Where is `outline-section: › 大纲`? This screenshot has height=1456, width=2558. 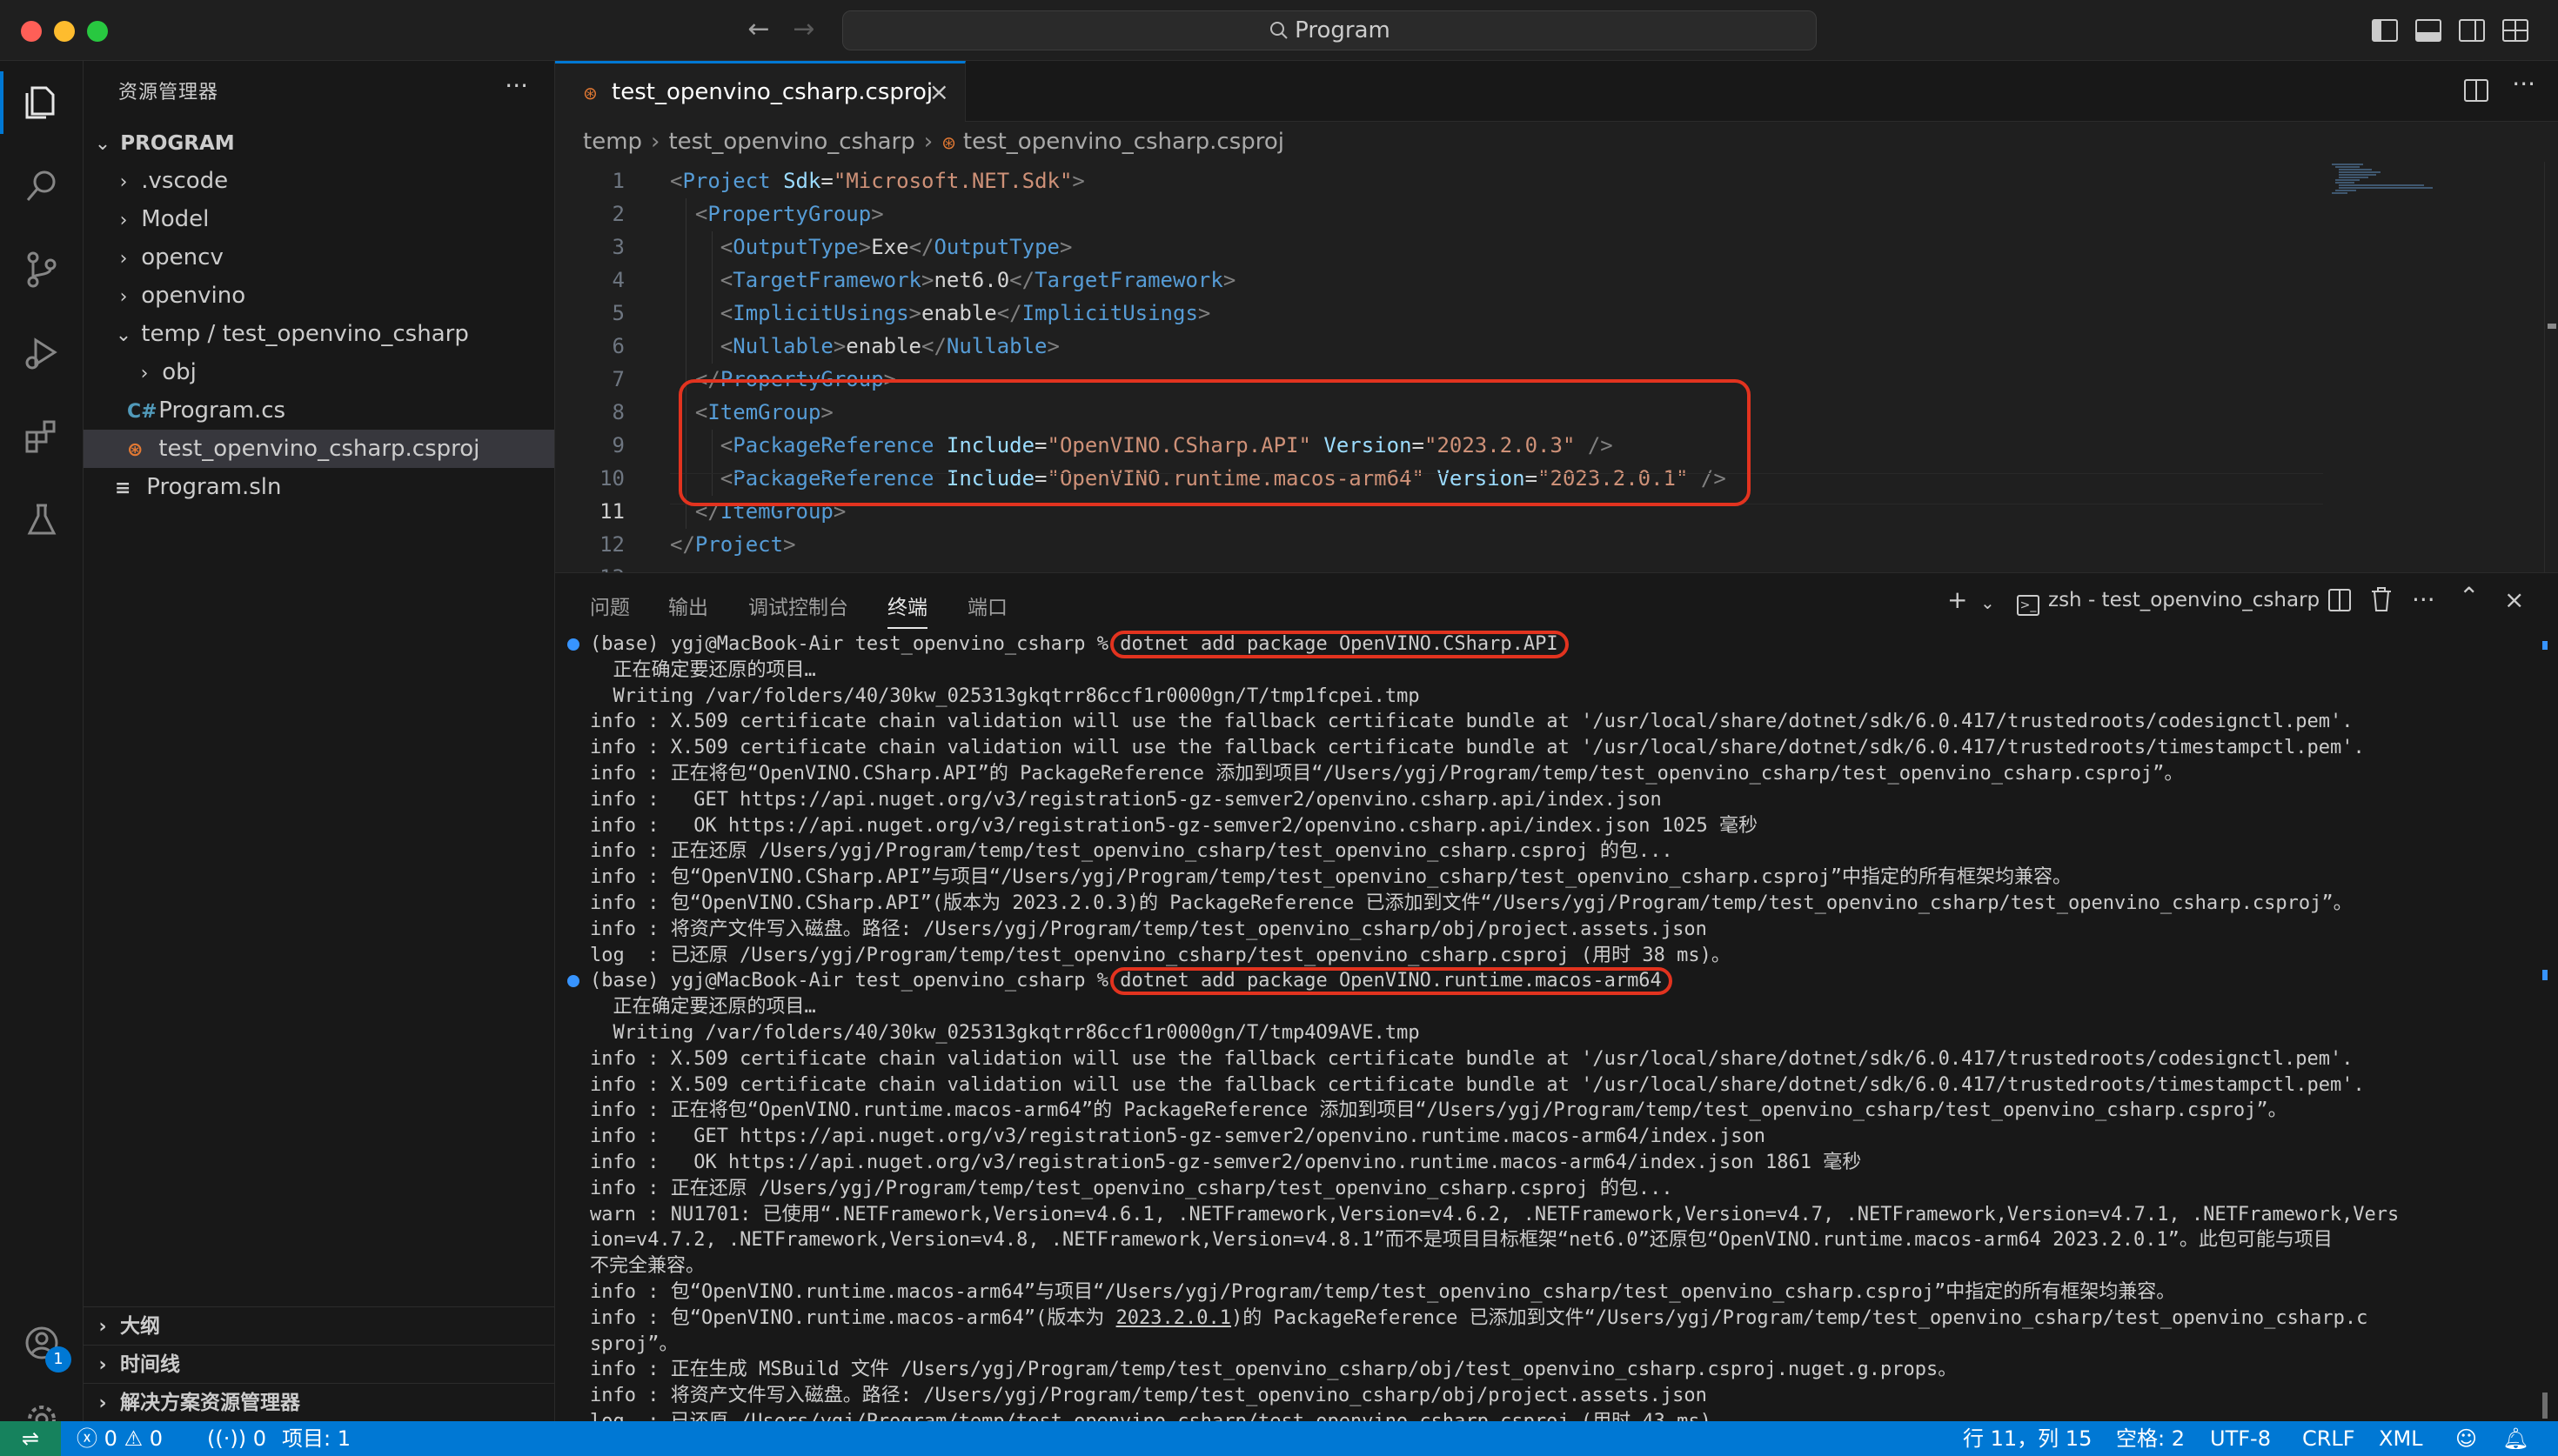
outline-section: › 大纲 is located at coordinates (319, 1325).